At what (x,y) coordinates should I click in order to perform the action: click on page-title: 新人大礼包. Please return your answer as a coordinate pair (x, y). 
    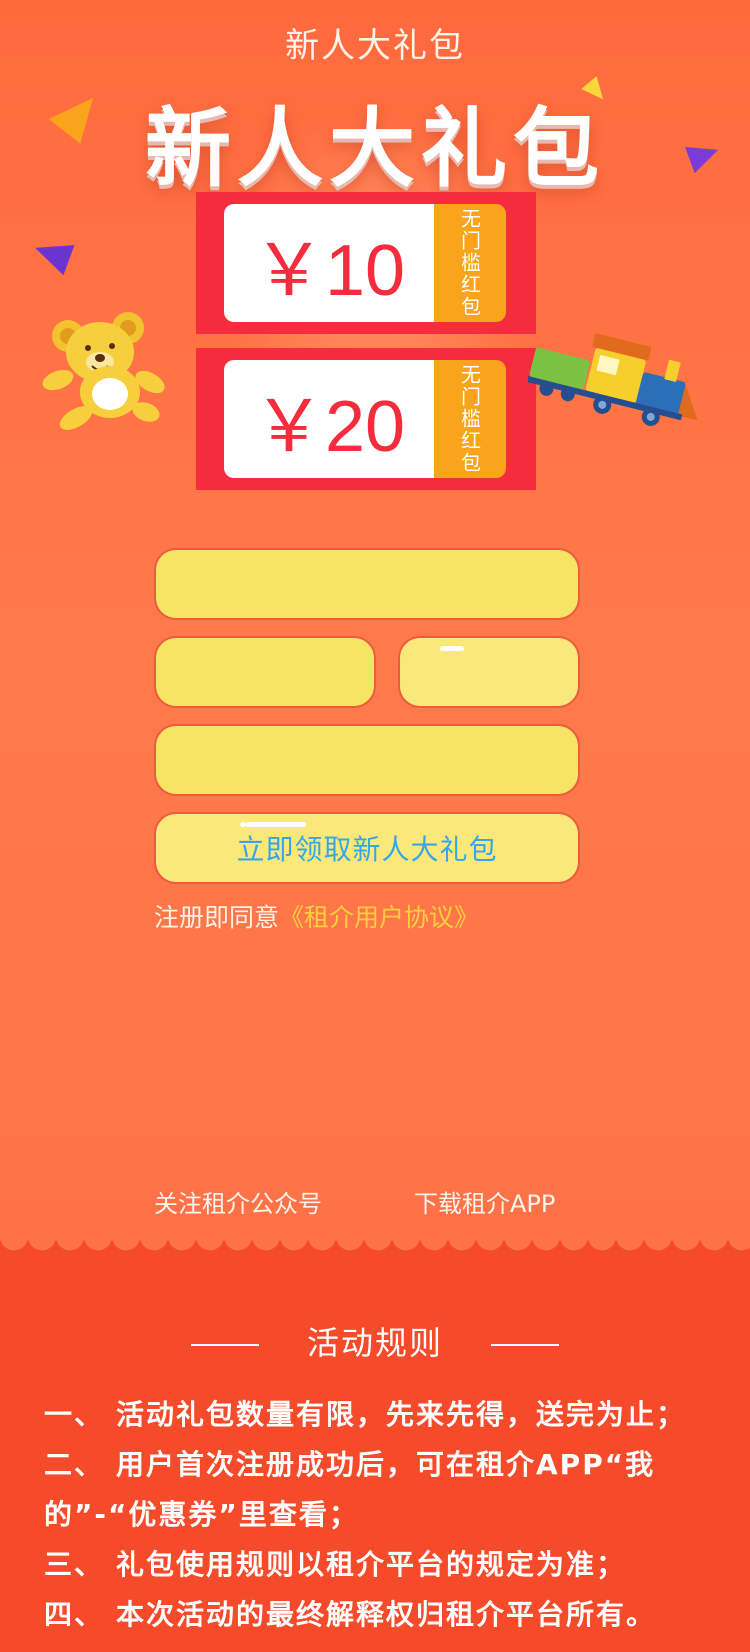
    Looking at the image, I should click on (375, 46).